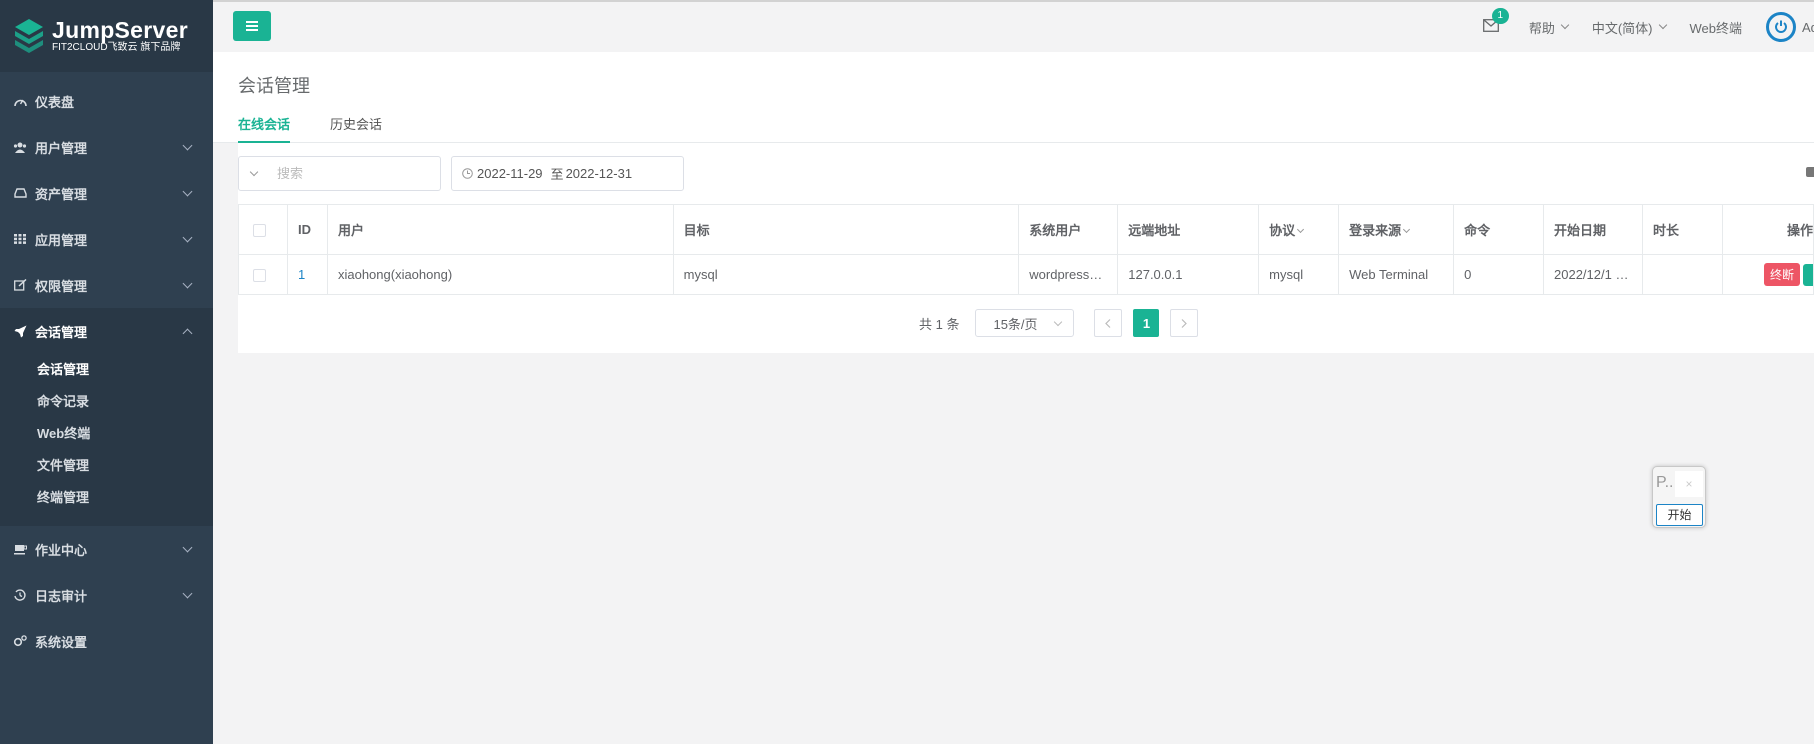 The height and width of the screenshot is (744, 1814). Describe the element at coordinates (259, 231) in the screenshot. I see `select-all-checkbox` at that location.